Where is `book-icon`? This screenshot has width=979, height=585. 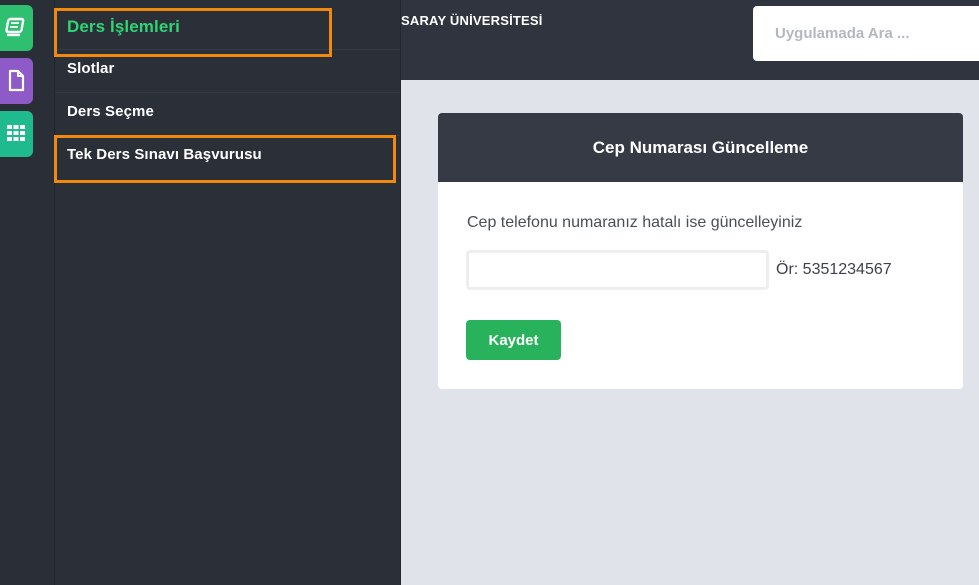
book-icon is located at coordinates (15, 27).